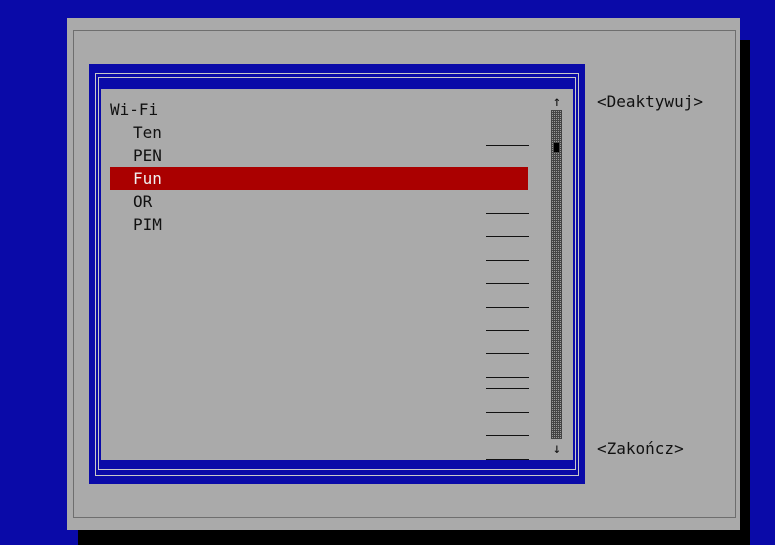 This screenshot has width=775, height=545. I want to click on scroll-down-arrow-icon: ↓, so click(557, 449).